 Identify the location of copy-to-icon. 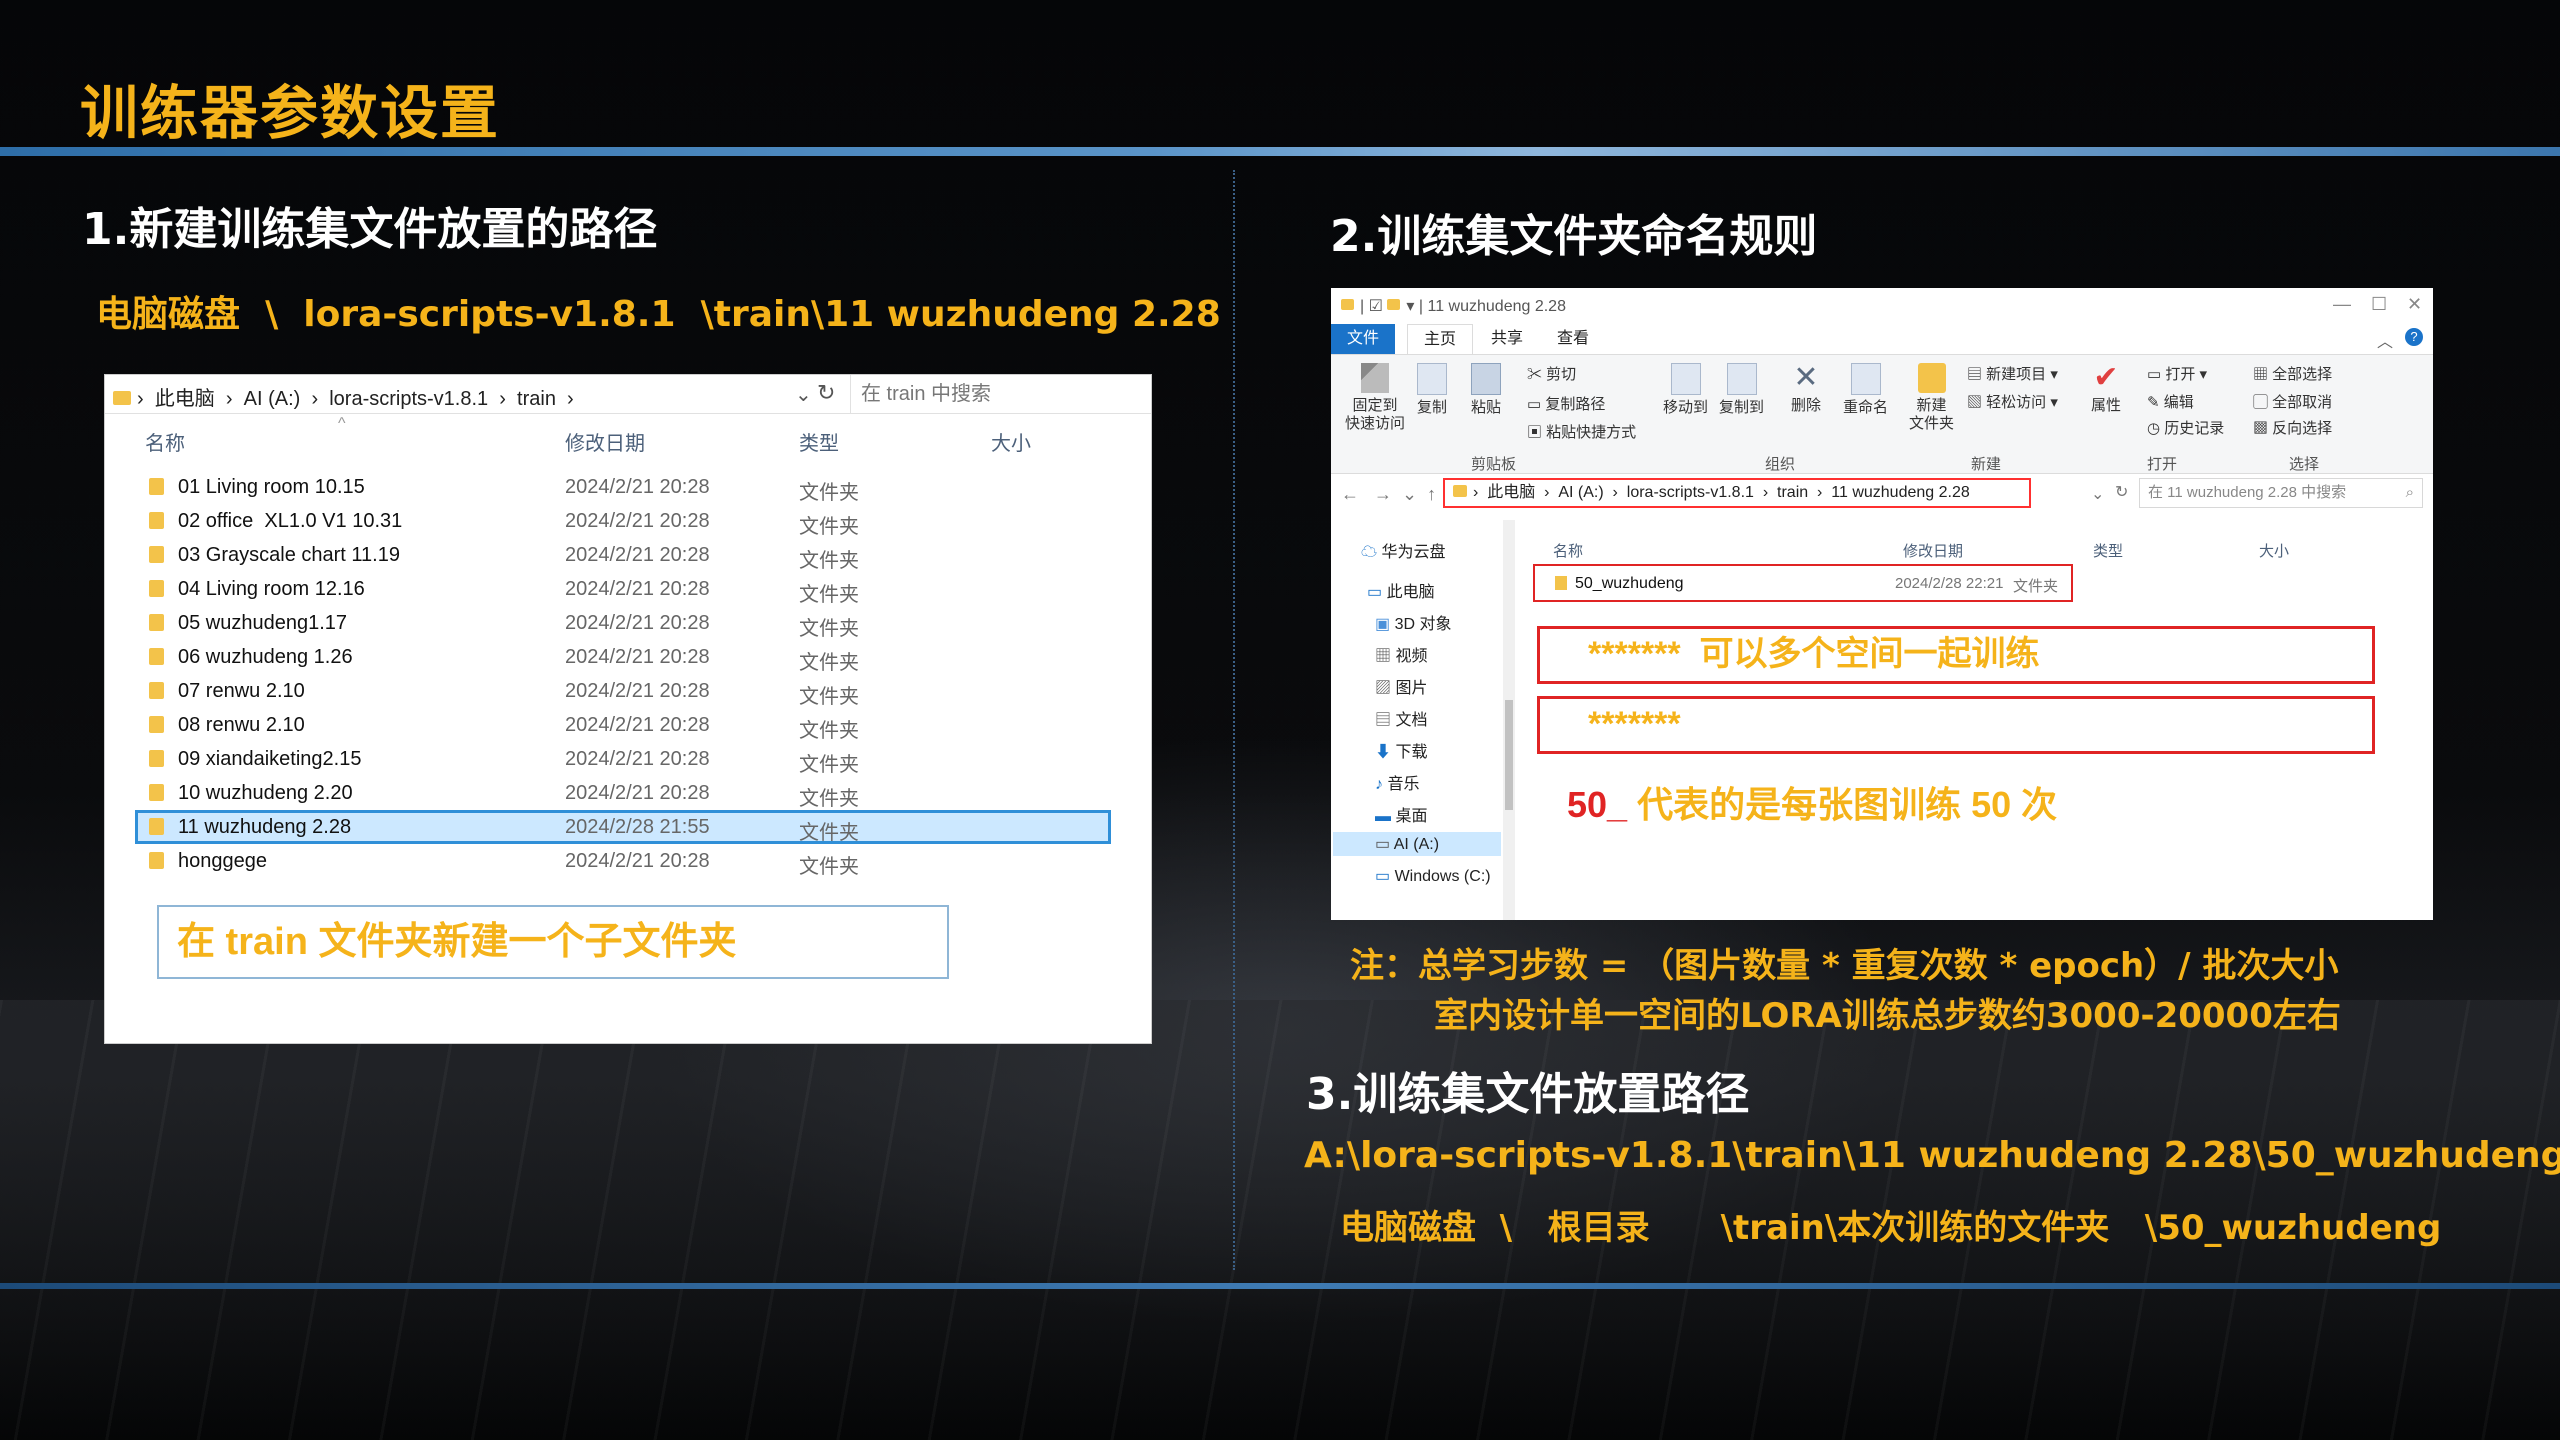
(1741, 379).